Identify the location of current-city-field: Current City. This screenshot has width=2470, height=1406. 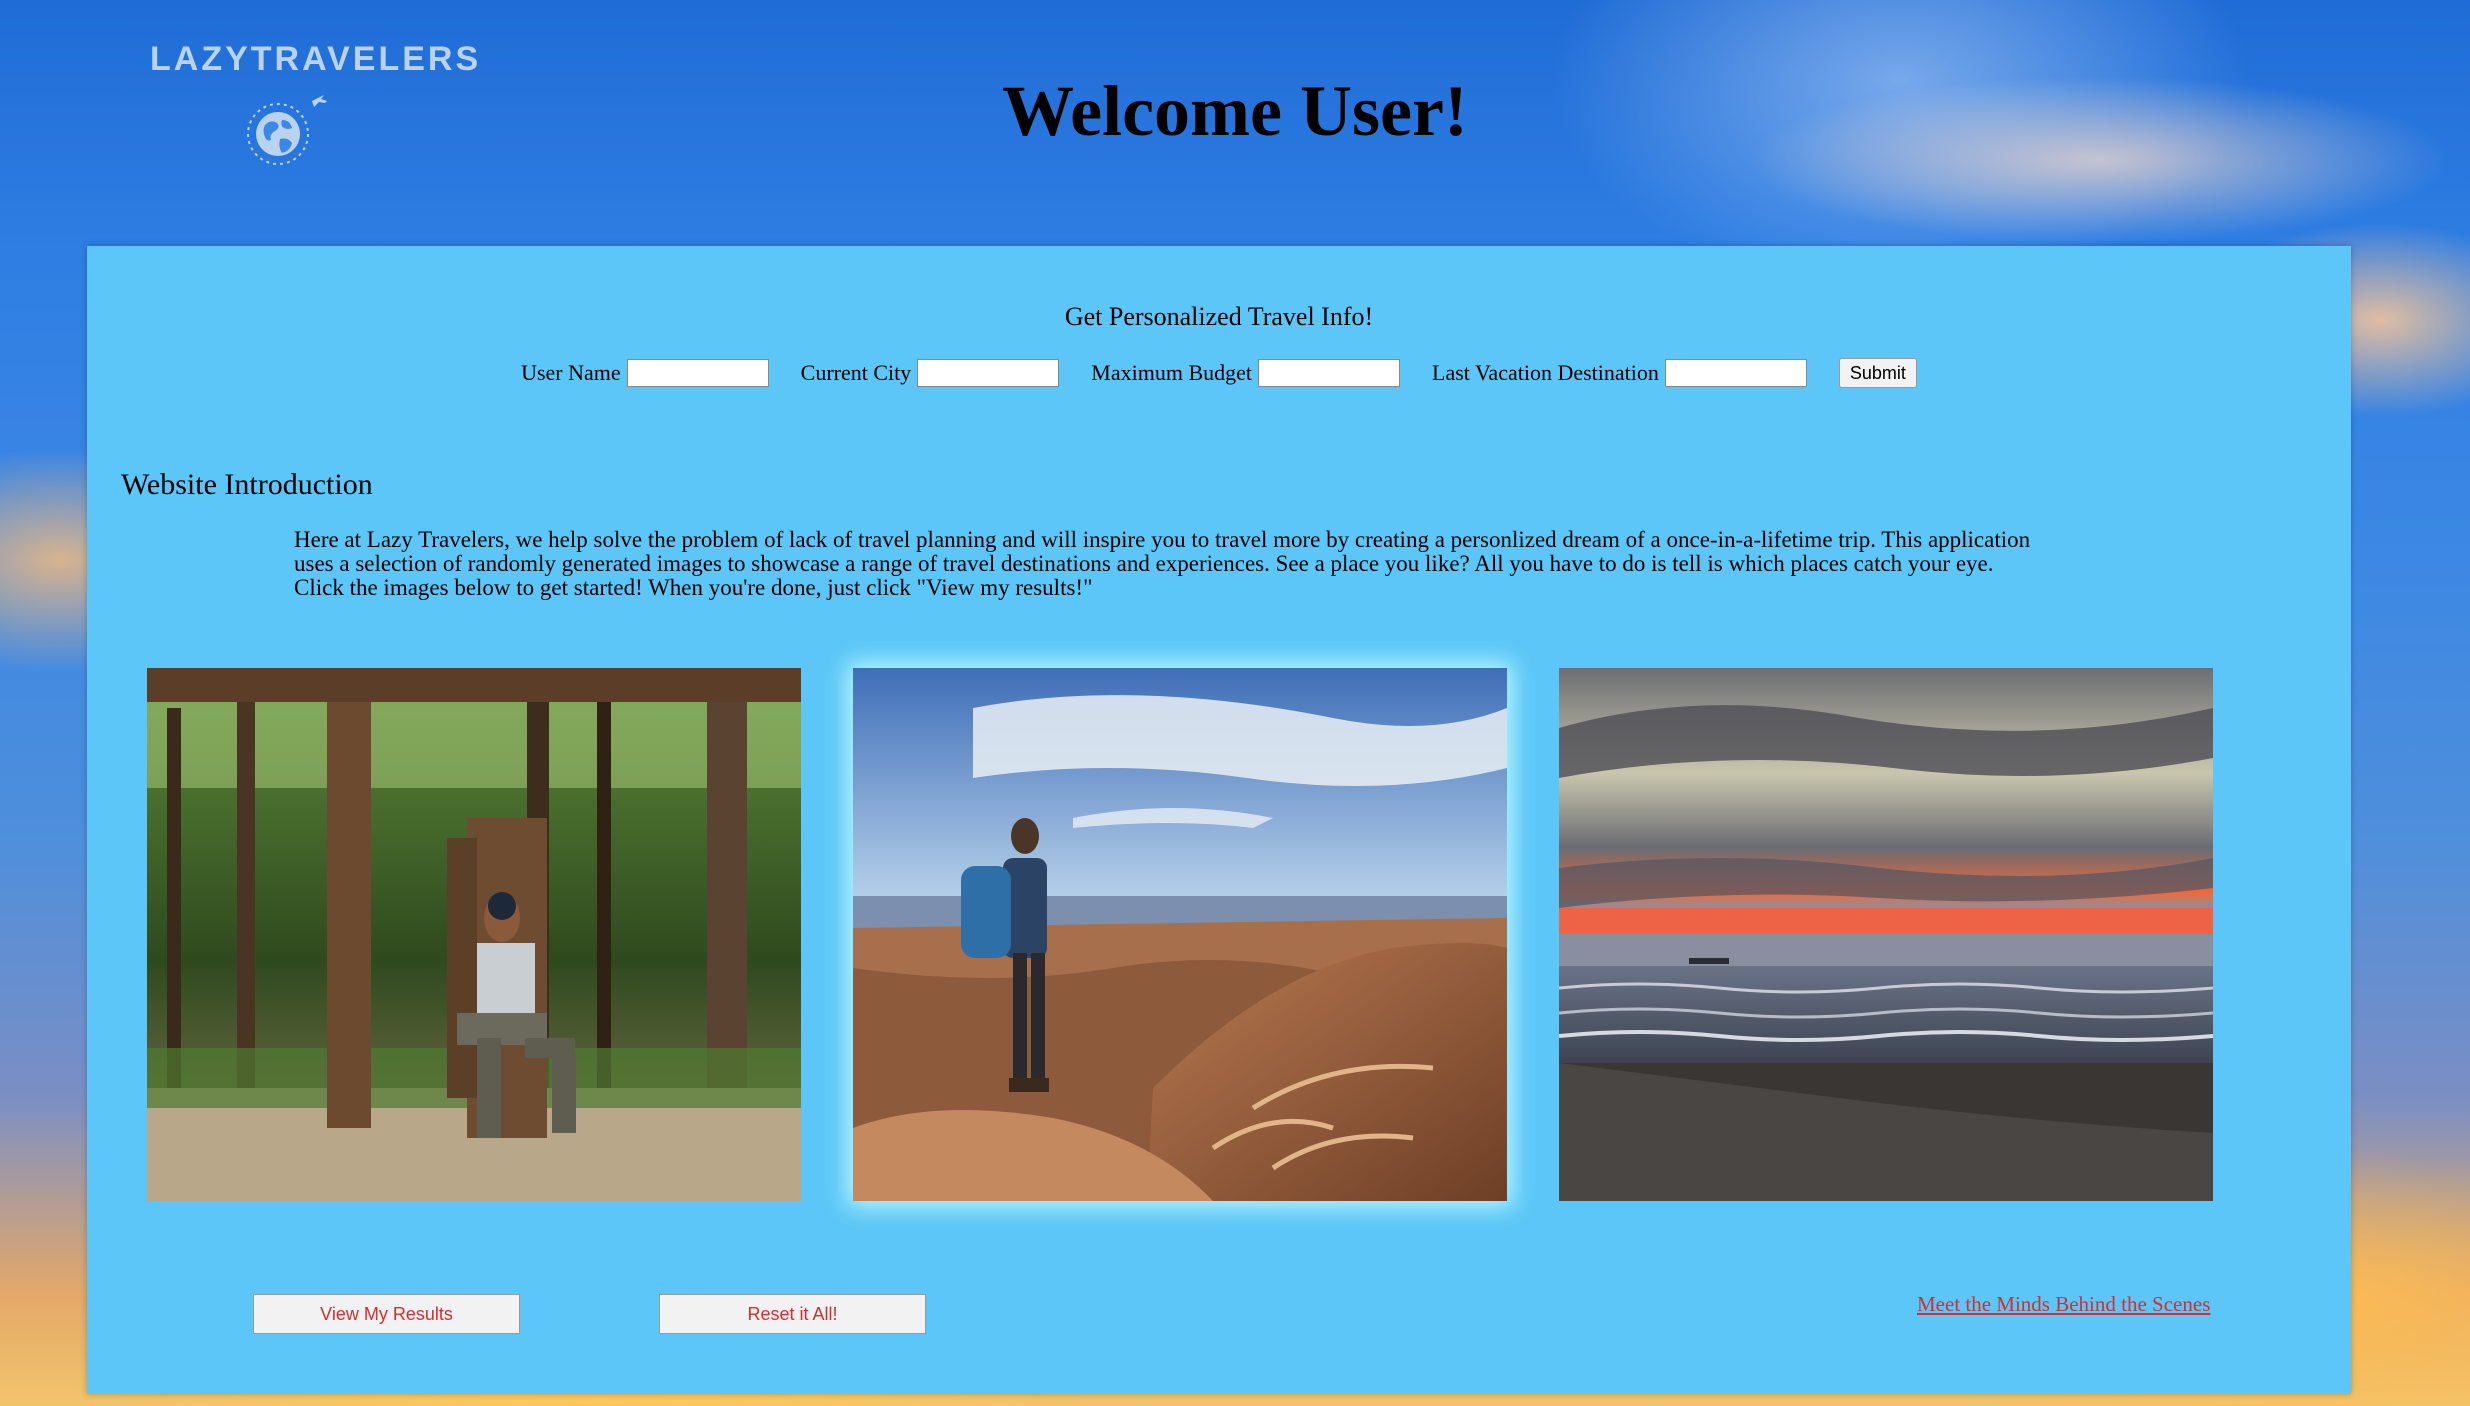
(930, 373).